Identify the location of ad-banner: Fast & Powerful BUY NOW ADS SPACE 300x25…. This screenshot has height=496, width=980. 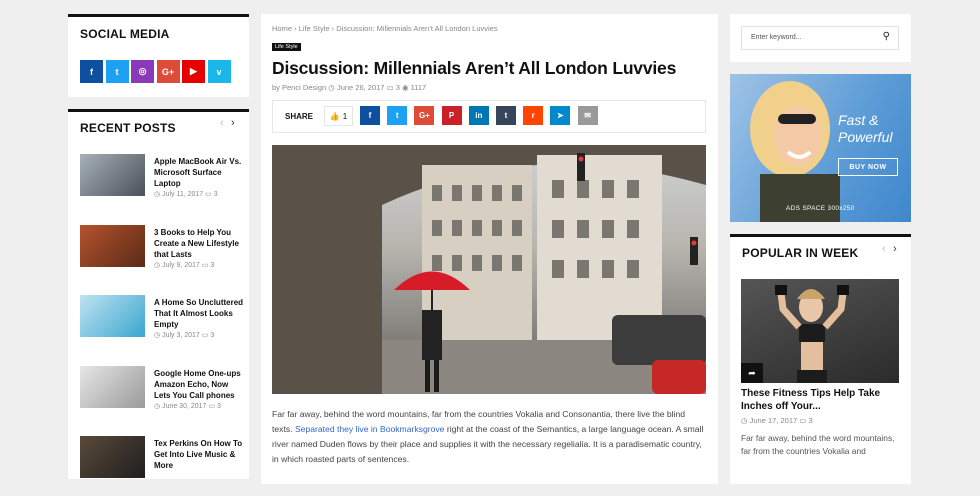
(820, 148).